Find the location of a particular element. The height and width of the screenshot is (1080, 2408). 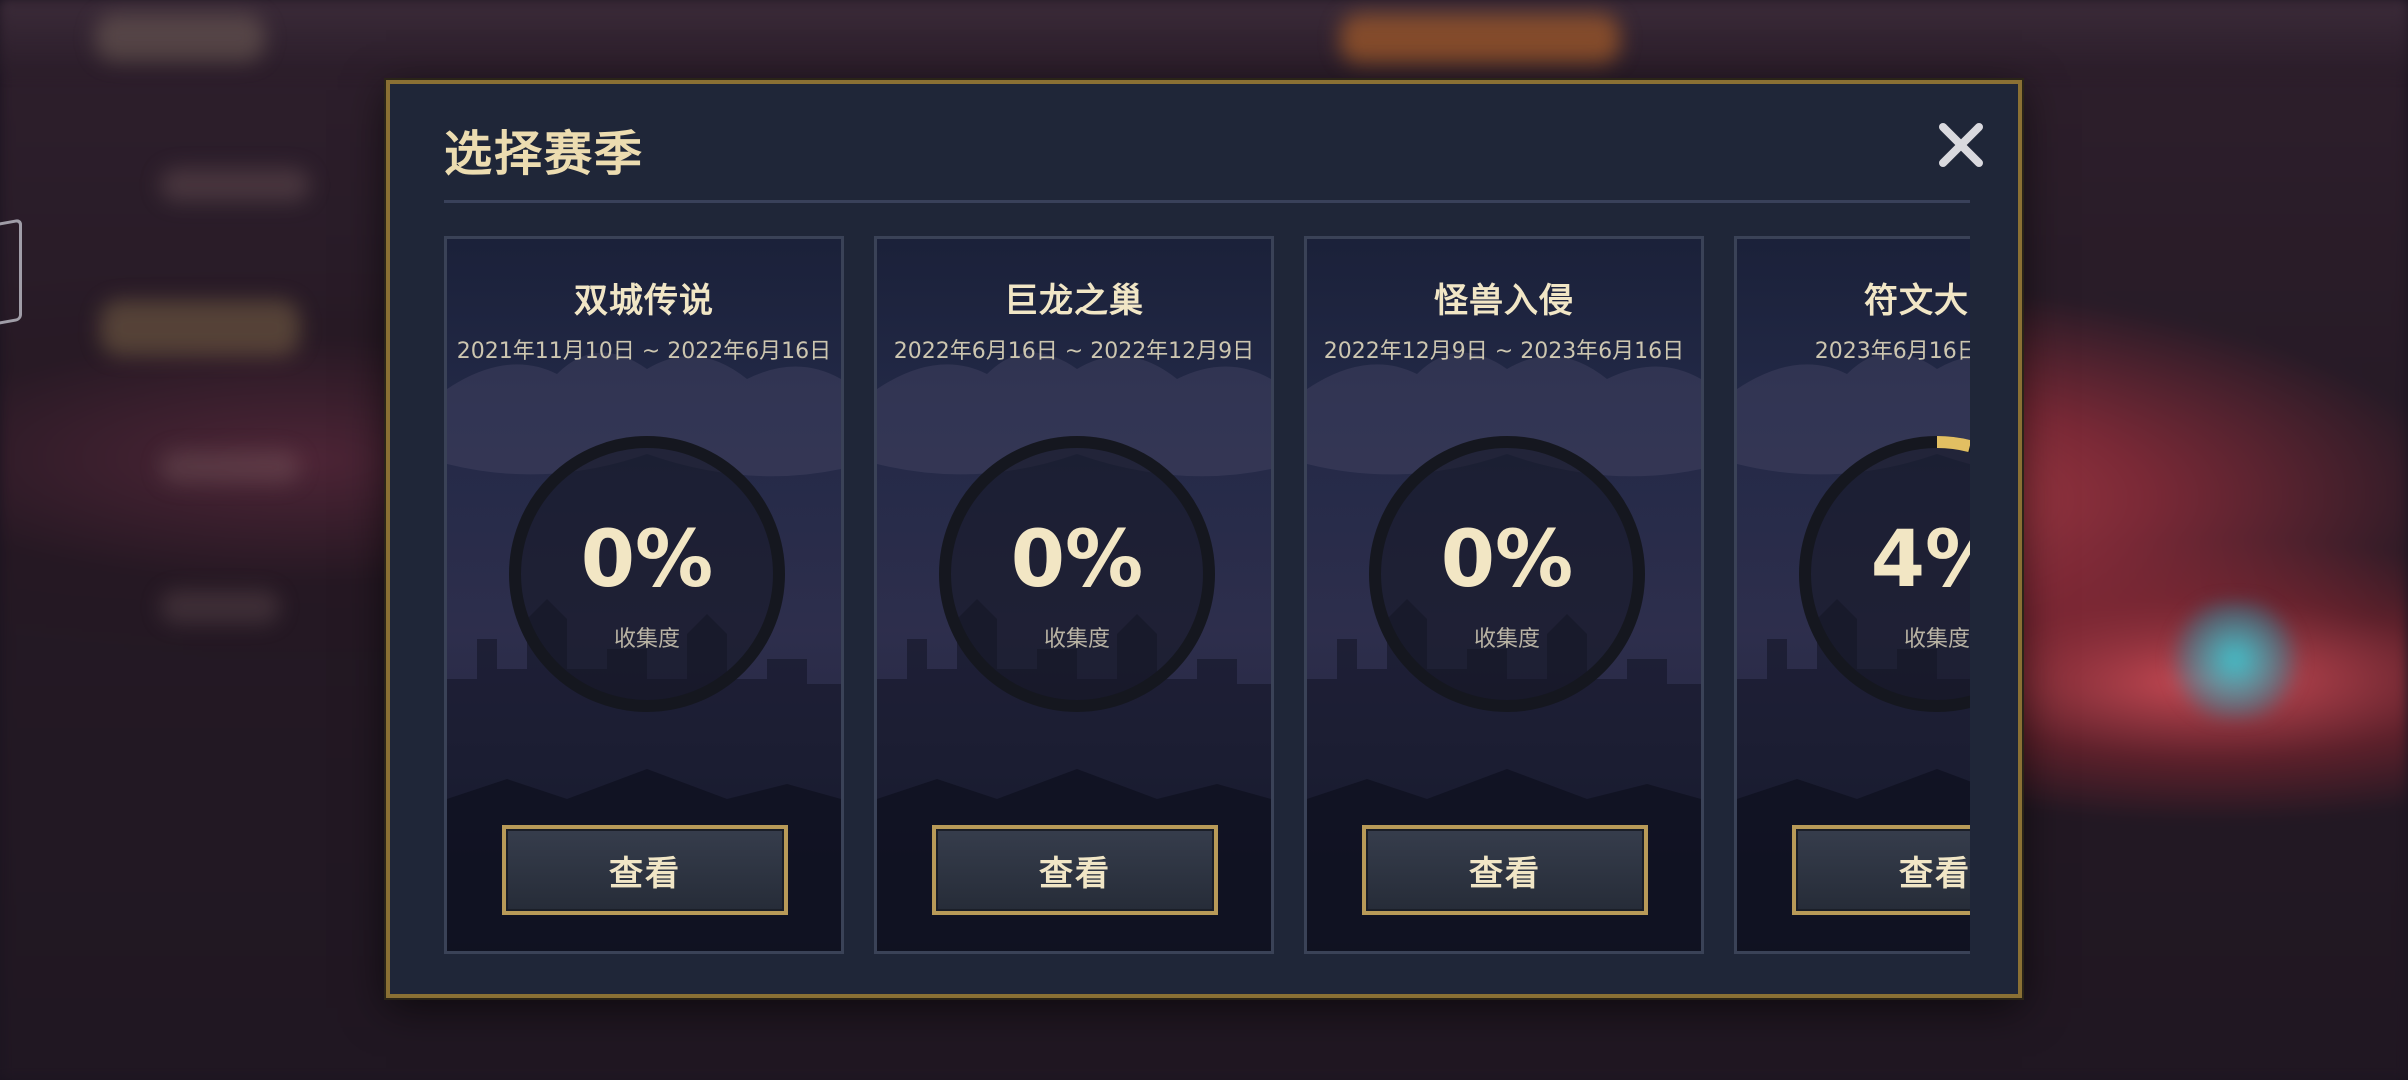

season-card: 怪兽入侵 2022年12月9日 ~ 2023年6月16日 0% 收集度 查看 is located at coordinates (1504, 595).